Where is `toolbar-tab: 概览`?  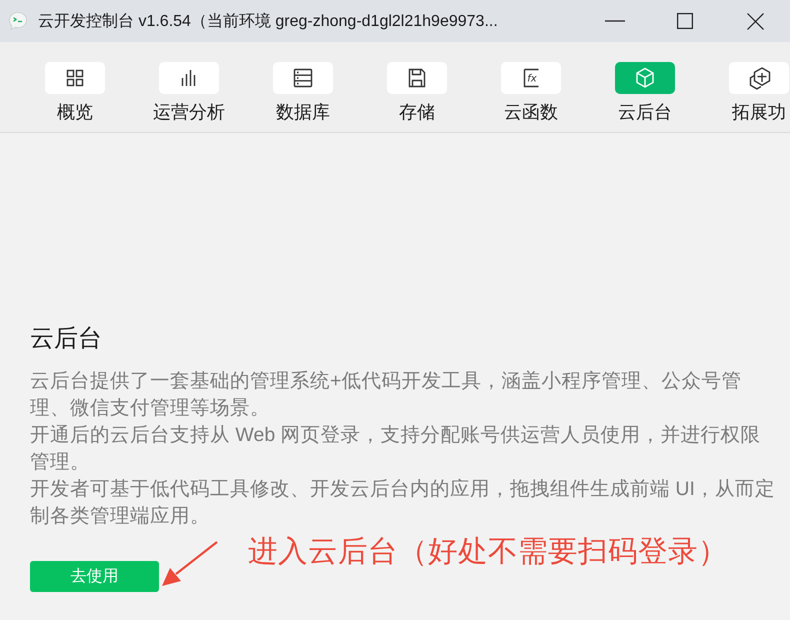
toolbar-tab: 概览 is located at coordinates (75, 87).